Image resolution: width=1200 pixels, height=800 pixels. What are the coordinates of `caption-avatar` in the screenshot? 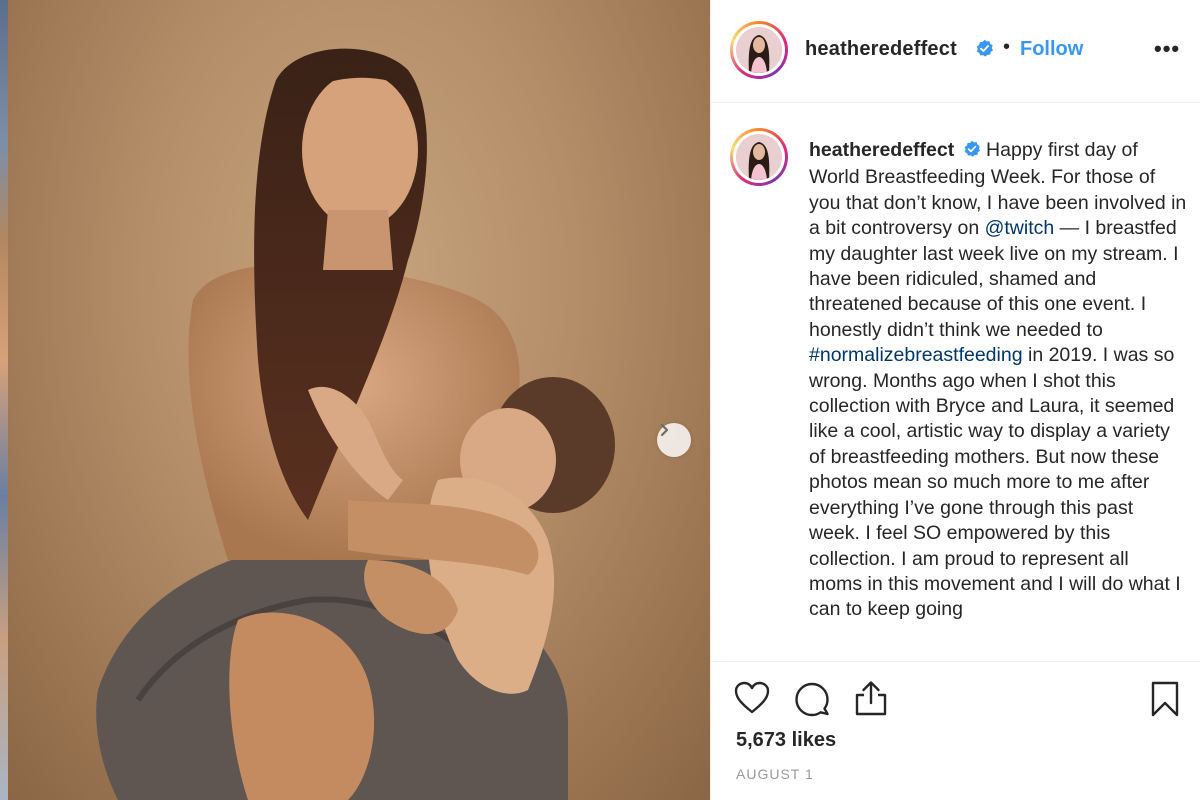 It's located at (759, 157).